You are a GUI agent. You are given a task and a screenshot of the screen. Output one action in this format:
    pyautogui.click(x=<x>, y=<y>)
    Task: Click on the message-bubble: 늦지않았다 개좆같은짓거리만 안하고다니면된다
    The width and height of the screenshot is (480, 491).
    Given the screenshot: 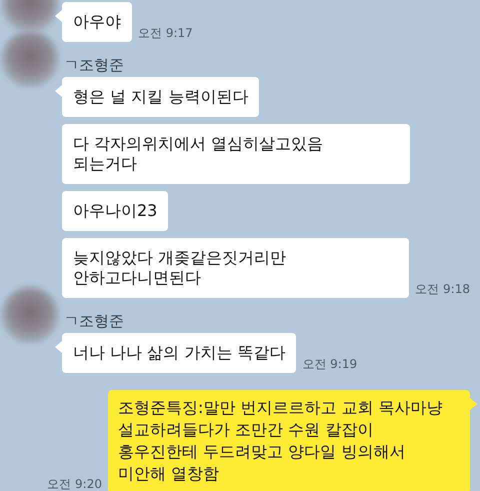 What is the action you would take?
    pyautogui.click(x=236, y=268)
    